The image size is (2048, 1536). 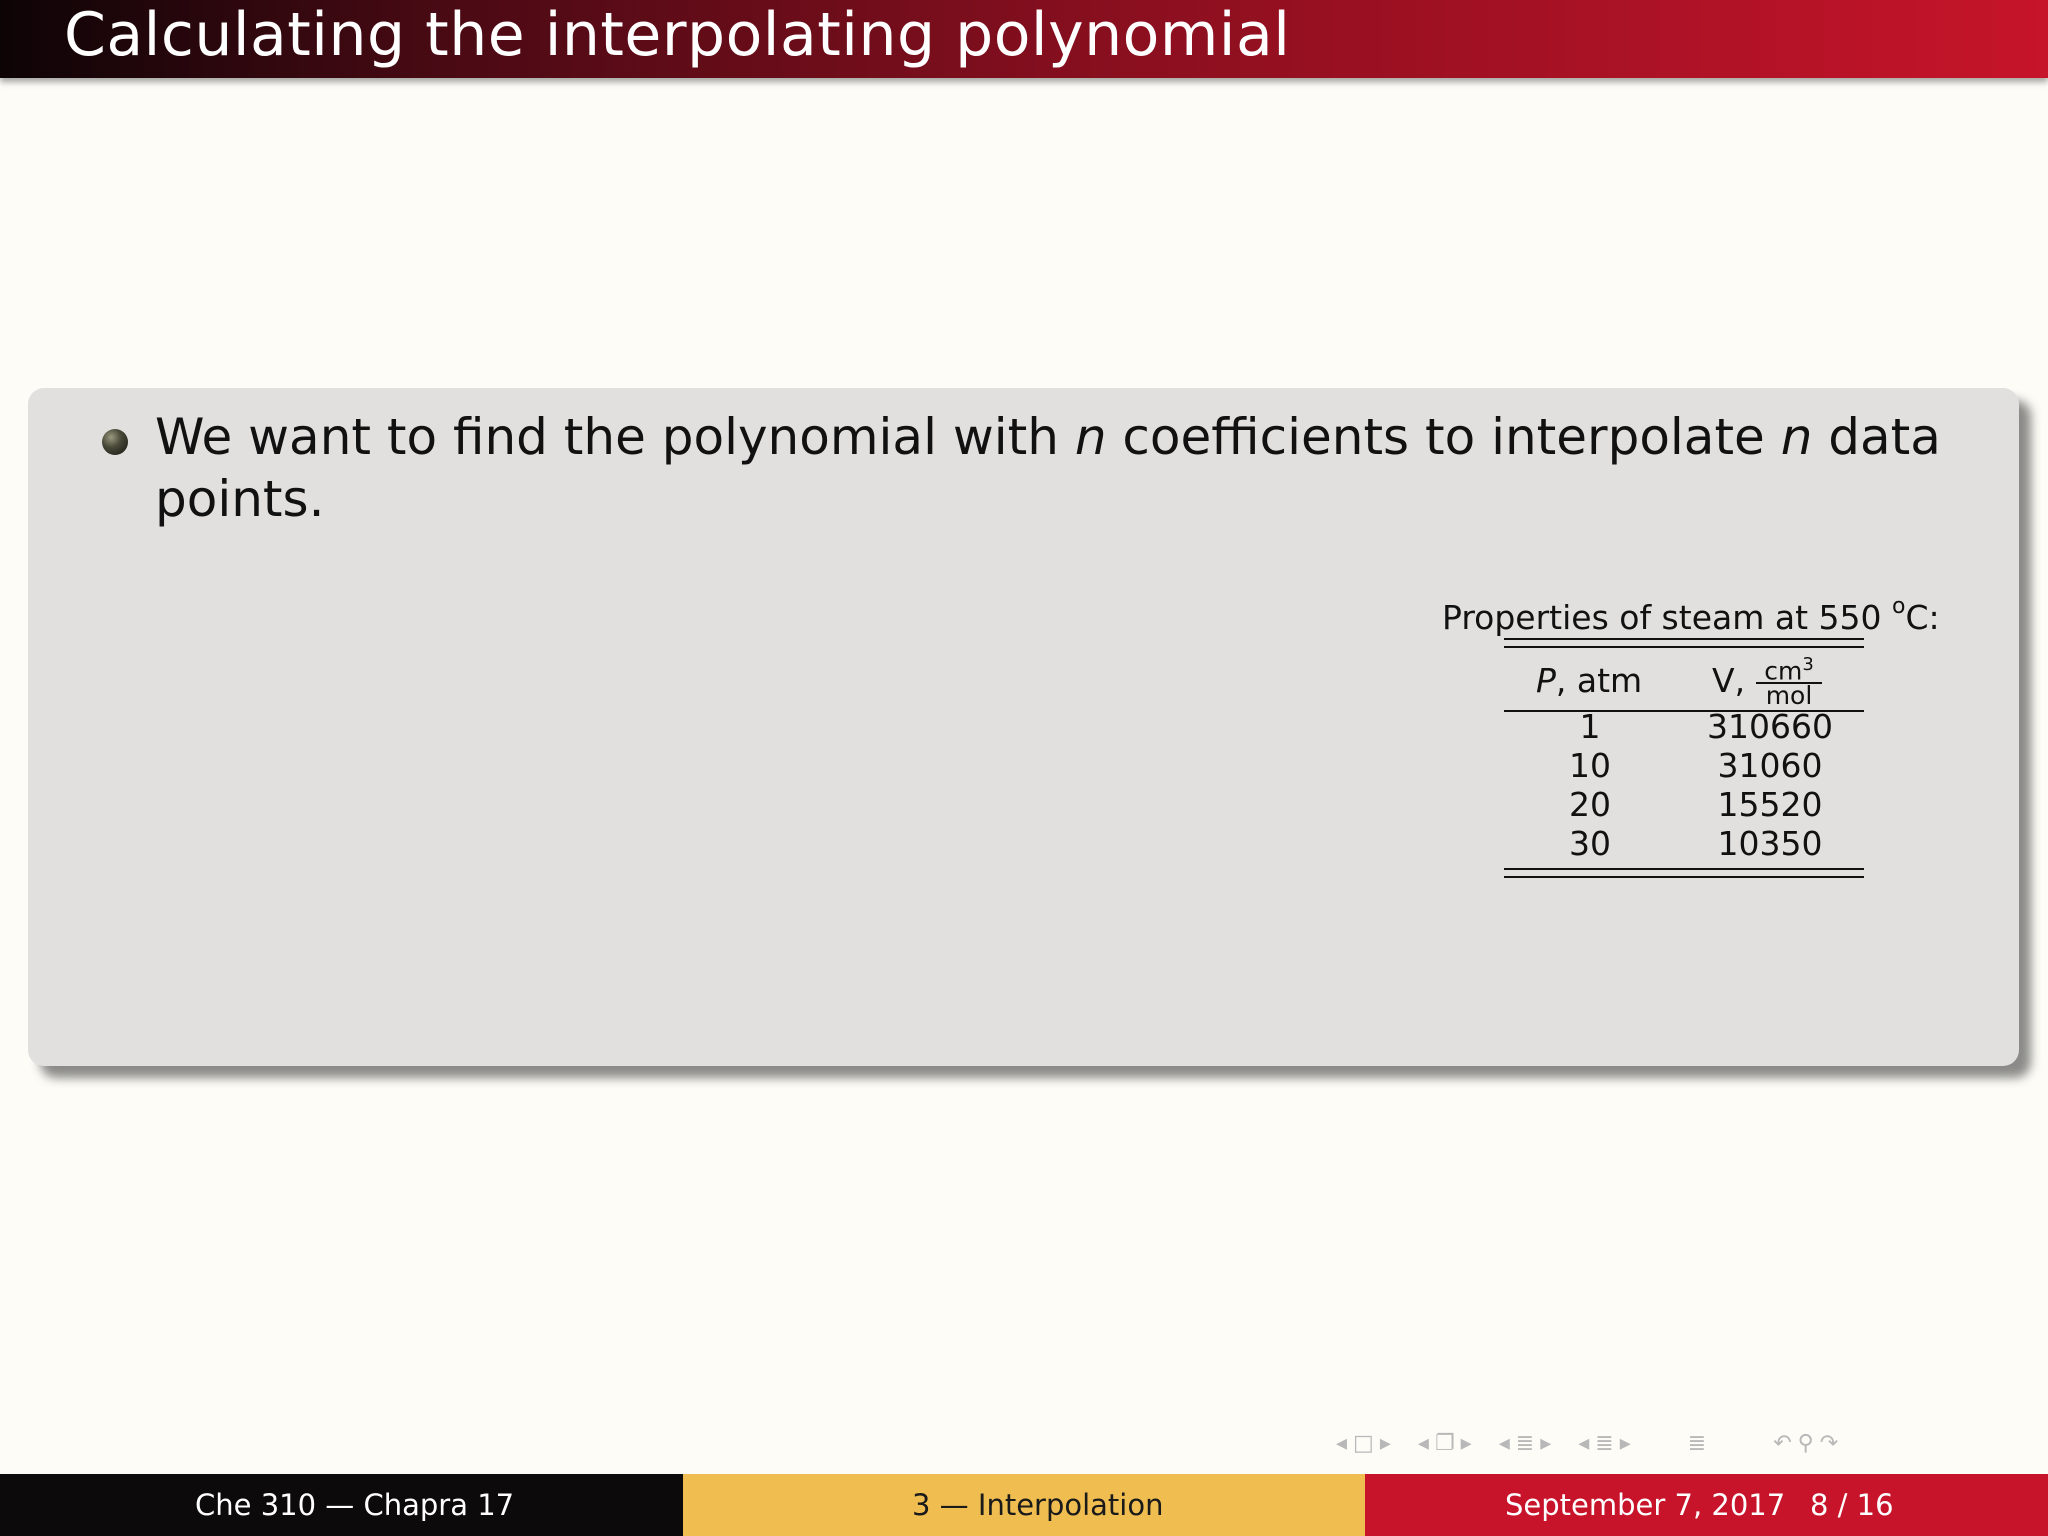 What do you see at coordinates (1852, 1505) in the screenshot?
I see `footer-page-number: 8 / 16` at bounding box center [1852, 1505].